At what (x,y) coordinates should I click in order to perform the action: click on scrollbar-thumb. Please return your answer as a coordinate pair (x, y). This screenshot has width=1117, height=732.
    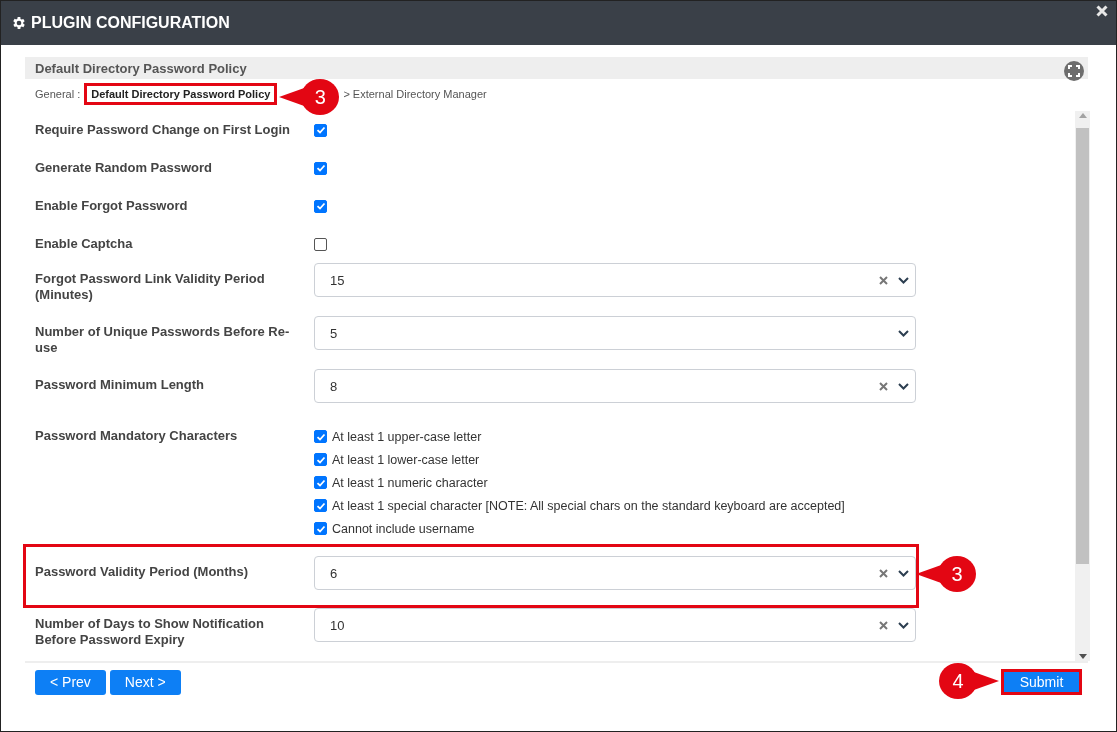
    Looking at the image, I should click on (1082, 346).